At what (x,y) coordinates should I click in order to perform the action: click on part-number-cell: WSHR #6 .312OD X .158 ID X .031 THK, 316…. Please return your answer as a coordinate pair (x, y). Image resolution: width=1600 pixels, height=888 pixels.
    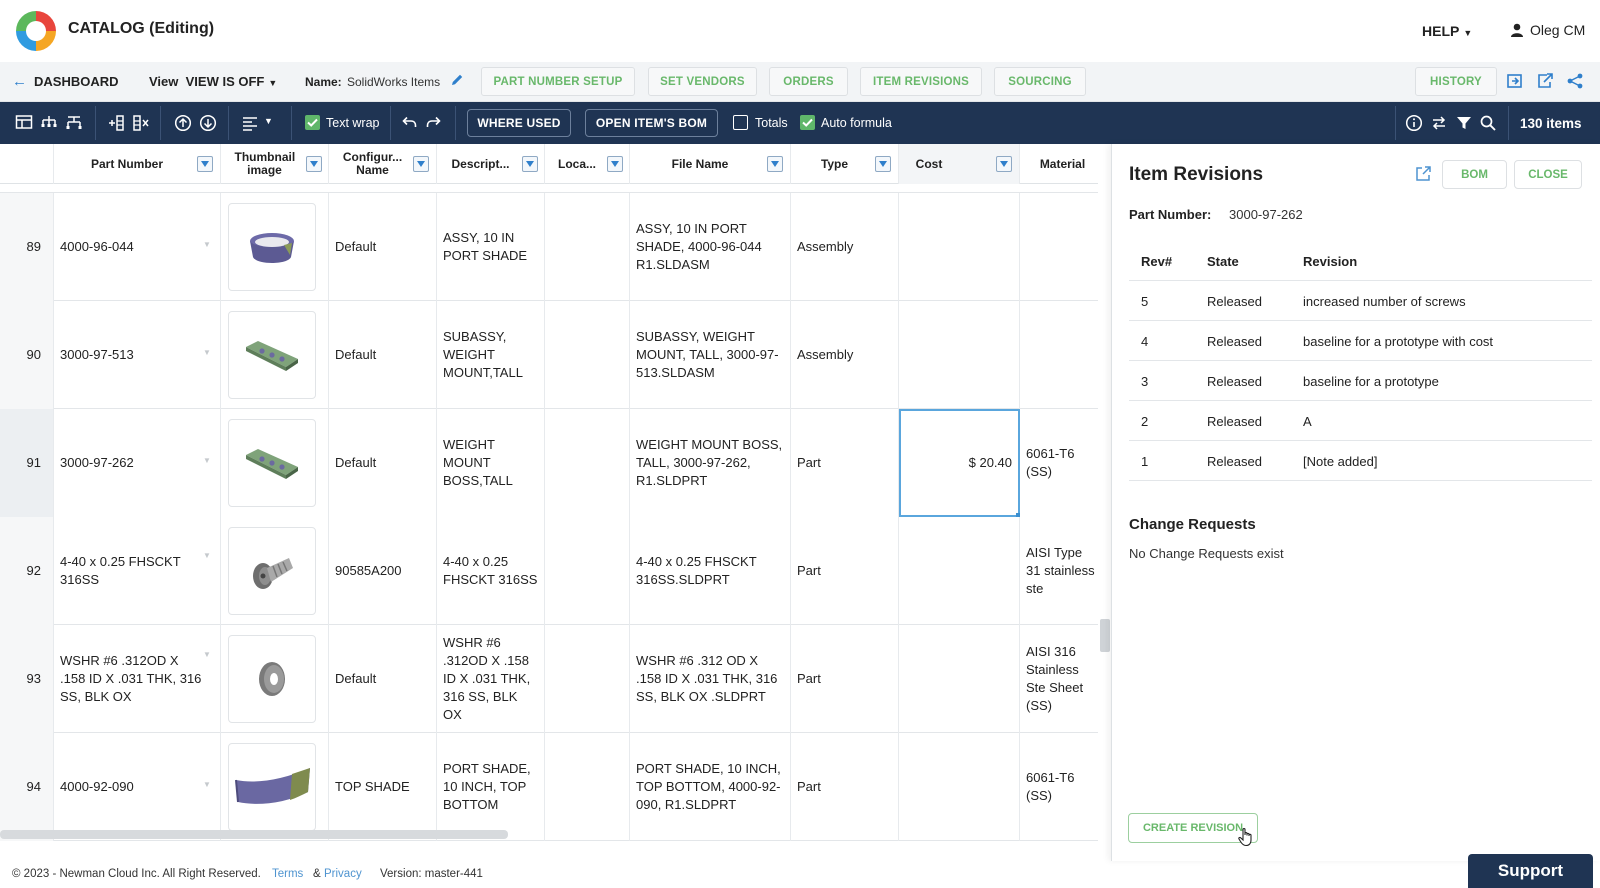
    Looking at the image, I should click on (137, 679).